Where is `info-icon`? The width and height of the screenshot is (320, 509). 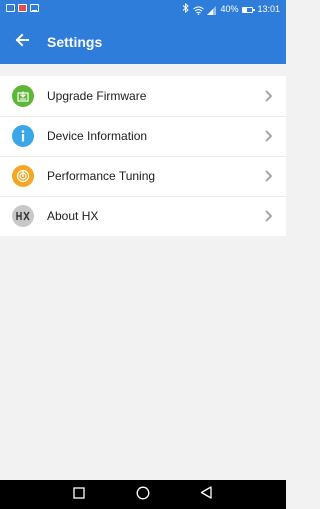
info-icon is located at coordinates (23, 136).